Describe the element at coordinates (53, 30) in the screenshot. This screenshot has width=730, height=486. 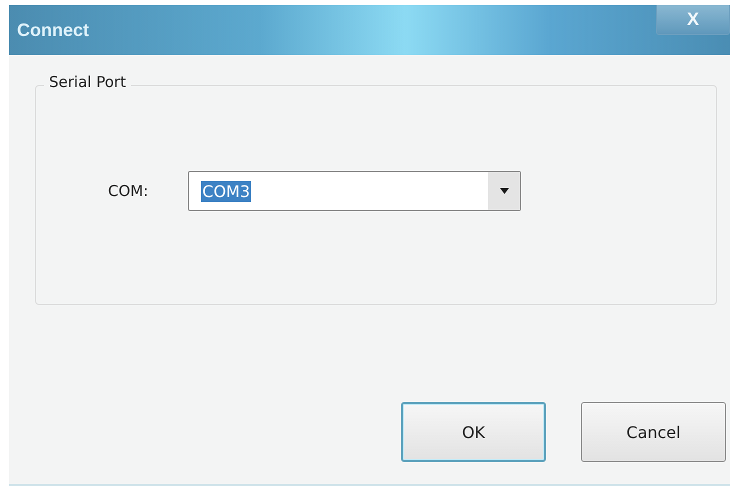
I see `window-title: Connect` at that location.